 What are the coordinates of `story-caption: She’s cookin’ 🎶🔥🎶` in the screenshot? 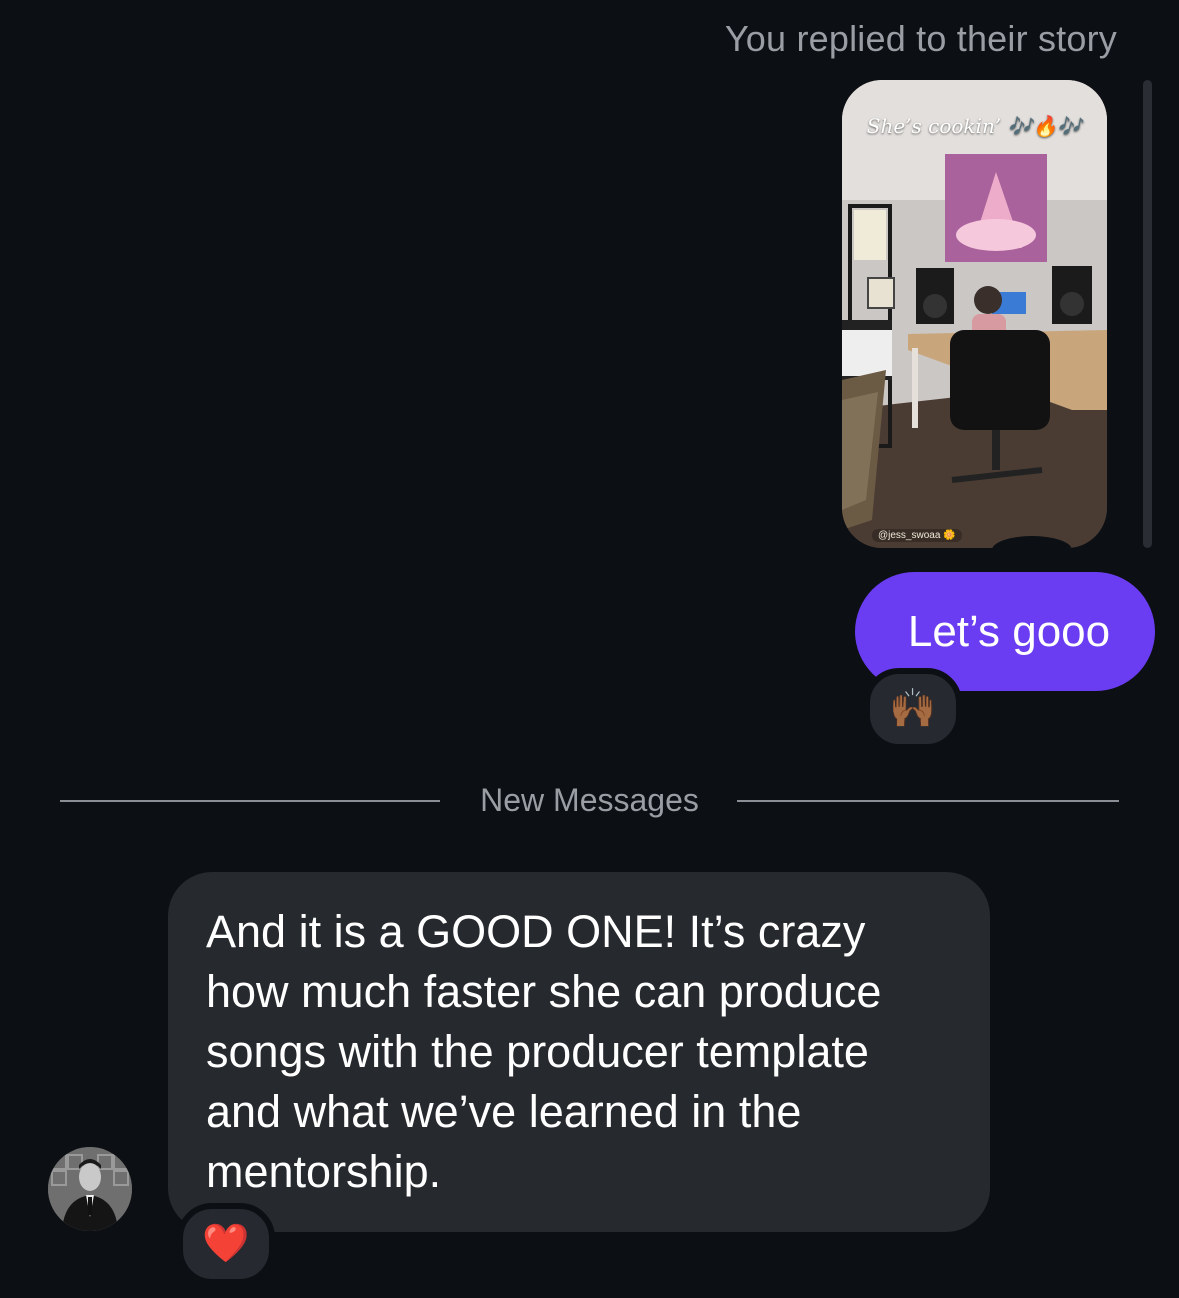 It's located at (974, 126).